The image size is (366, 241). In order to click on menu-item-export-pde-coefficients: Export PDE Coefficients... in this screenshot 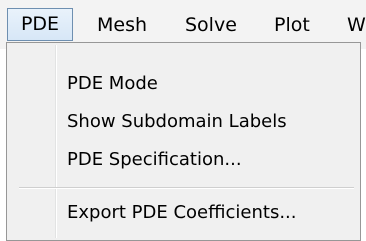, I will do `click(182, 213)`.